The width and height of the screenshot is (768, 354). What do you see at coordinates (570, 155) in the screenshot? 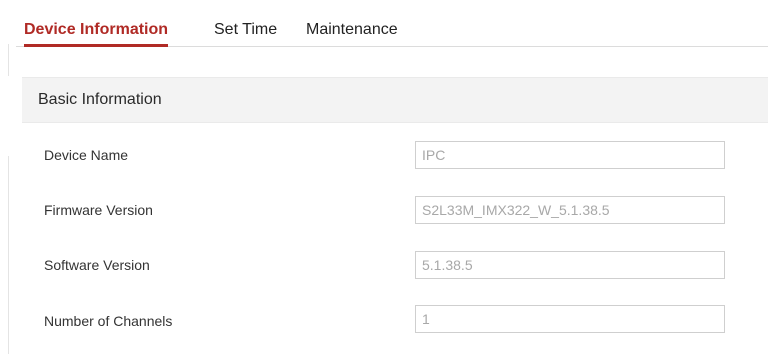
I see `device-name-field` at bounding box center [570, 155].